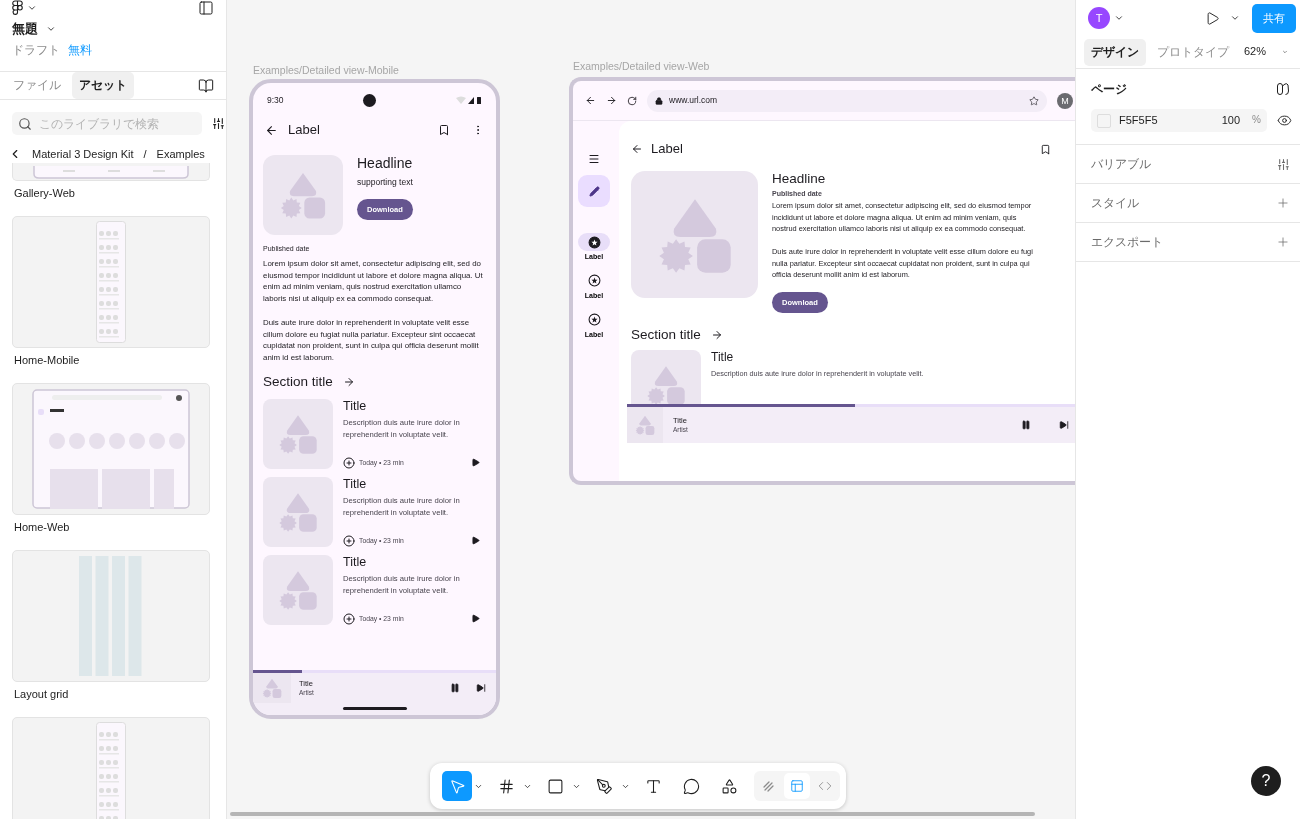 This screenshot has height=819, width=1300. What do you see at coordinates (847, 100) in the screenshot?
I see `url-field: www.url.com` at bounding box center [847, 100].